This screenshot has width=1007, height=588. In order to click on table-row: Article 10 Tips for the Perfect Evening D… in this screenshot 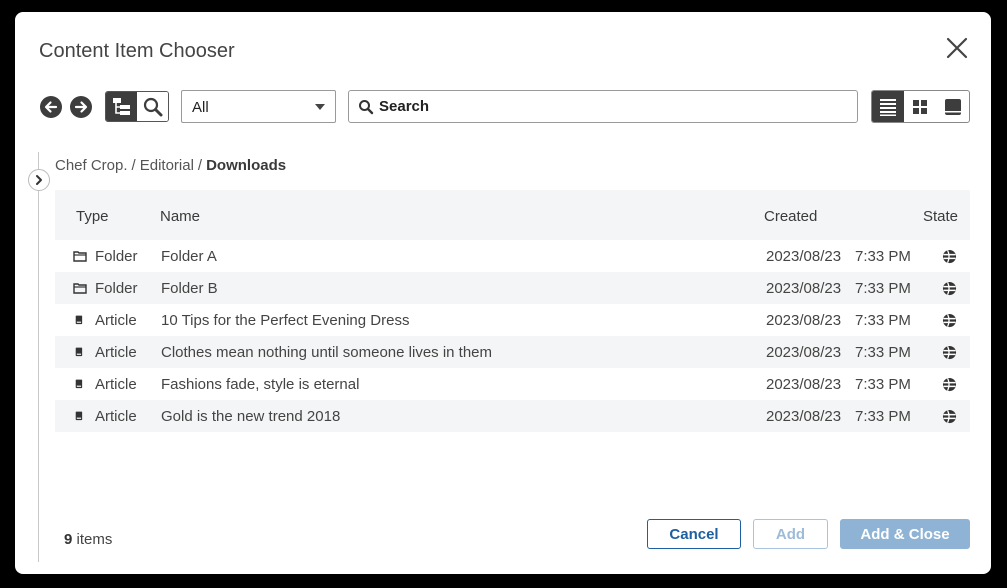, I will do `click(512, 320)`.